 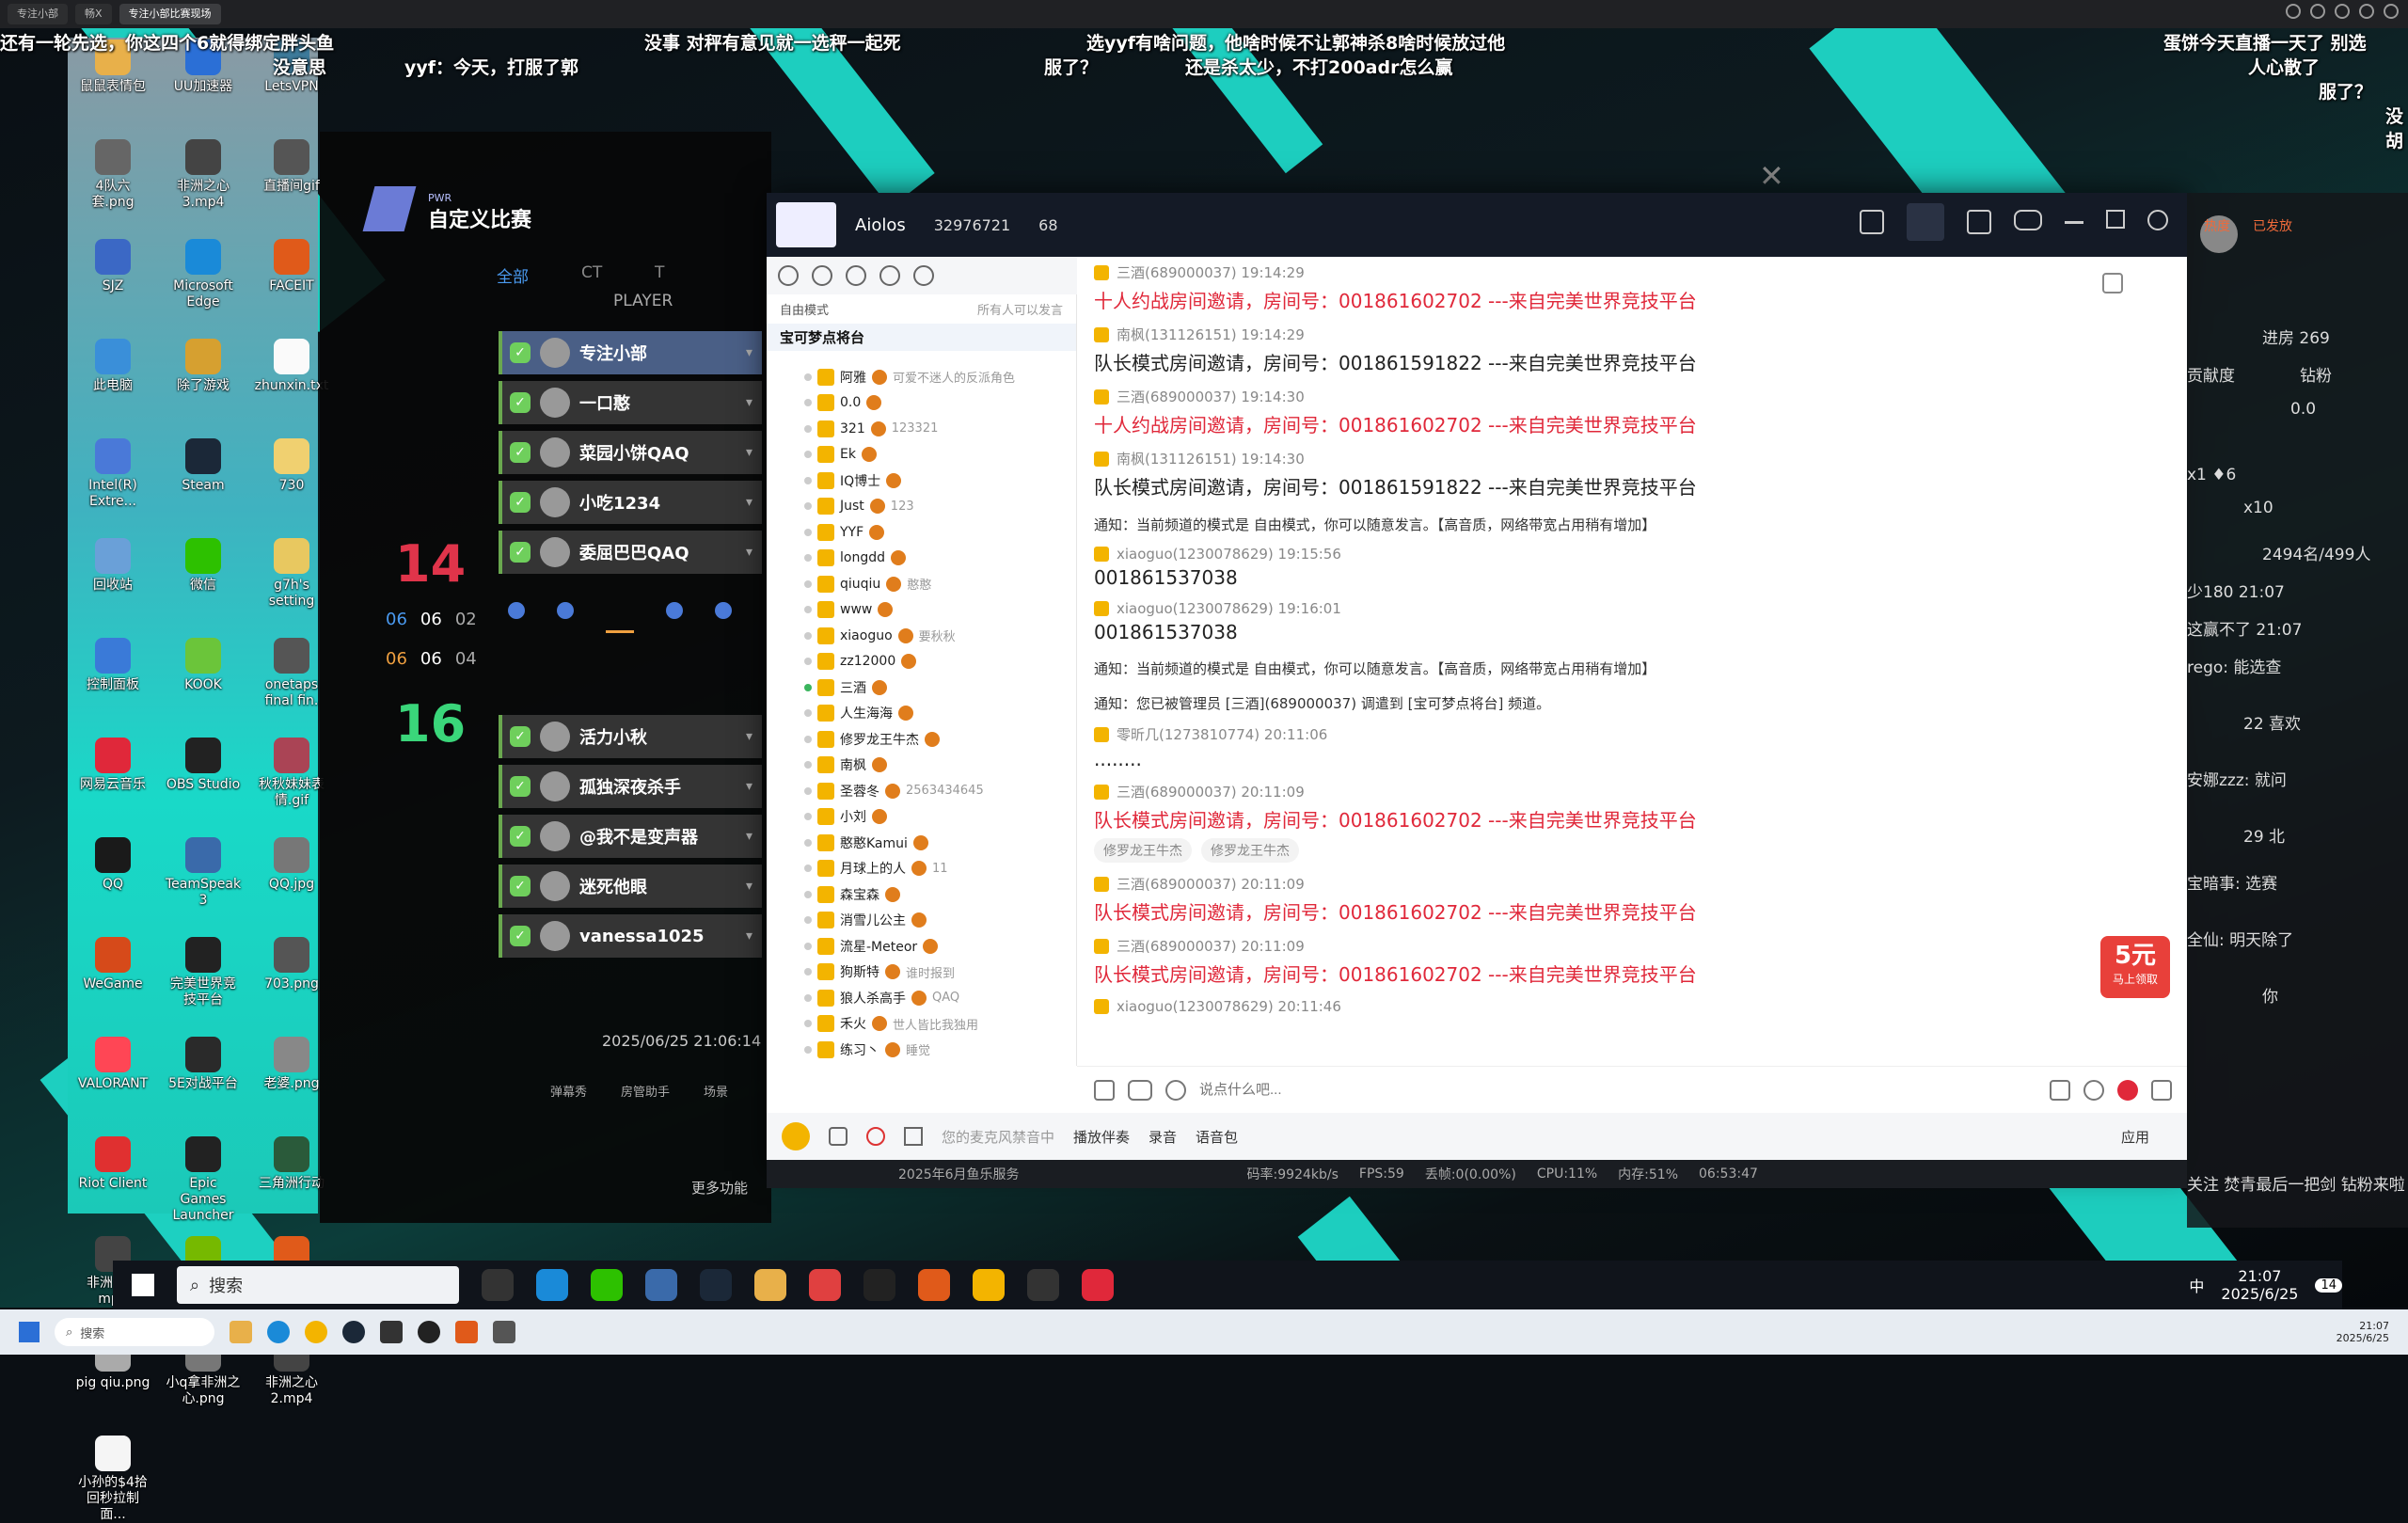 I want to click on member-item: longdd, so click(x=922, y=559).